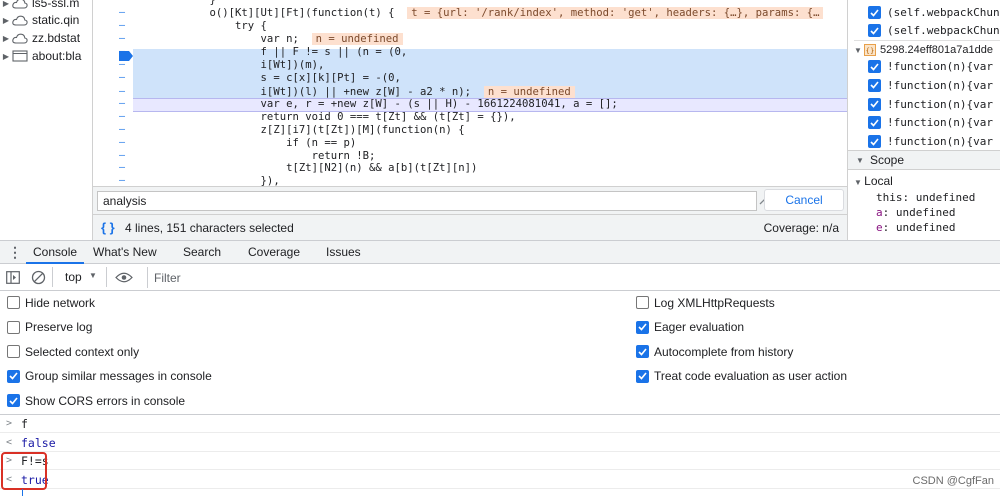 The image size is (1000, 496). I want to click on code-line: – i[Wt])(m),, so click(470, 65).